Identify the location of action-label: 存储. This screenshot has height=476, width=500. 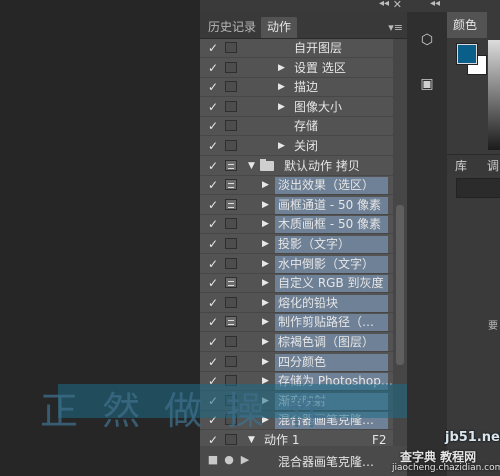
(306, 126).